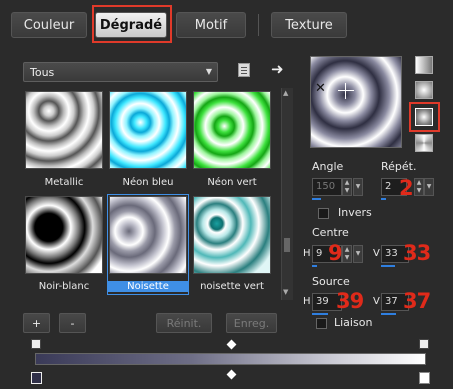 The width and height of the screenshot is (453, 389). Describe the element at coordinates (230, 359) in the screenshot. I see `gradient-bar` at that location.